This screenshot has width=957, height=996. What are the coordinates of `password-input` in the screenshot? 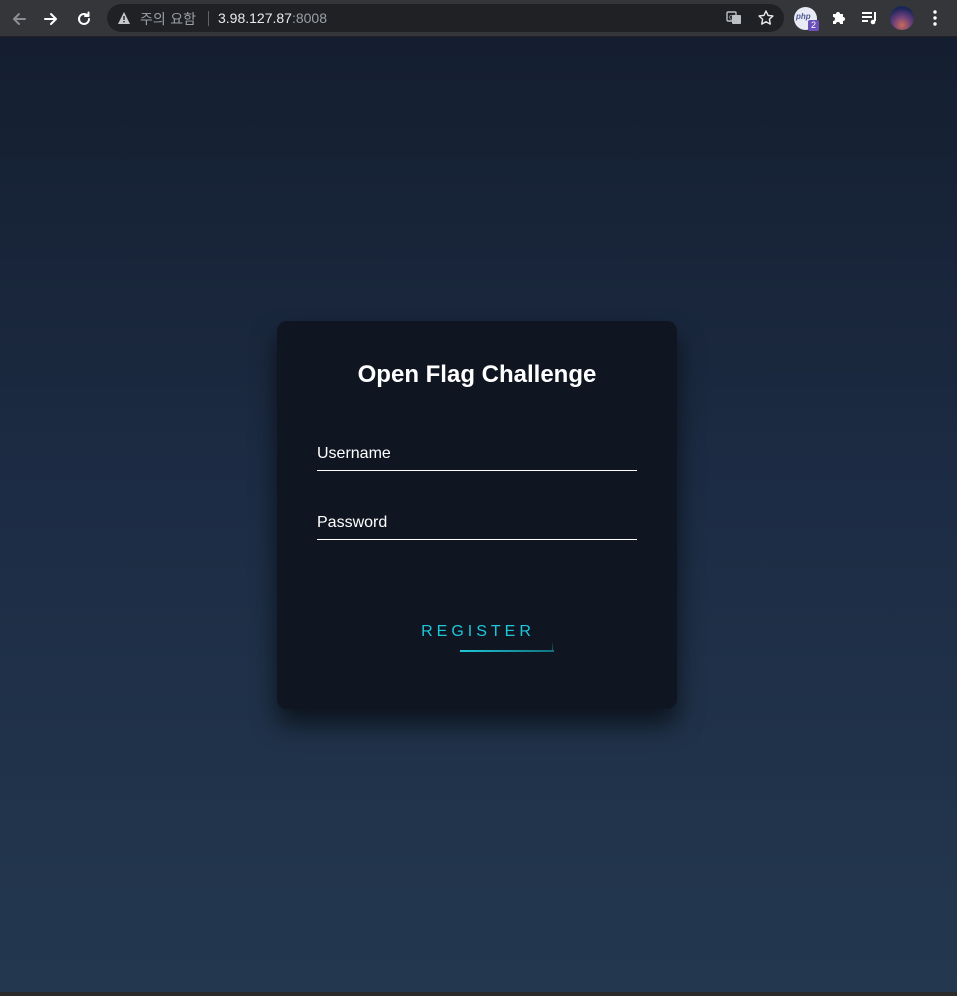 It's located at (477, 526).